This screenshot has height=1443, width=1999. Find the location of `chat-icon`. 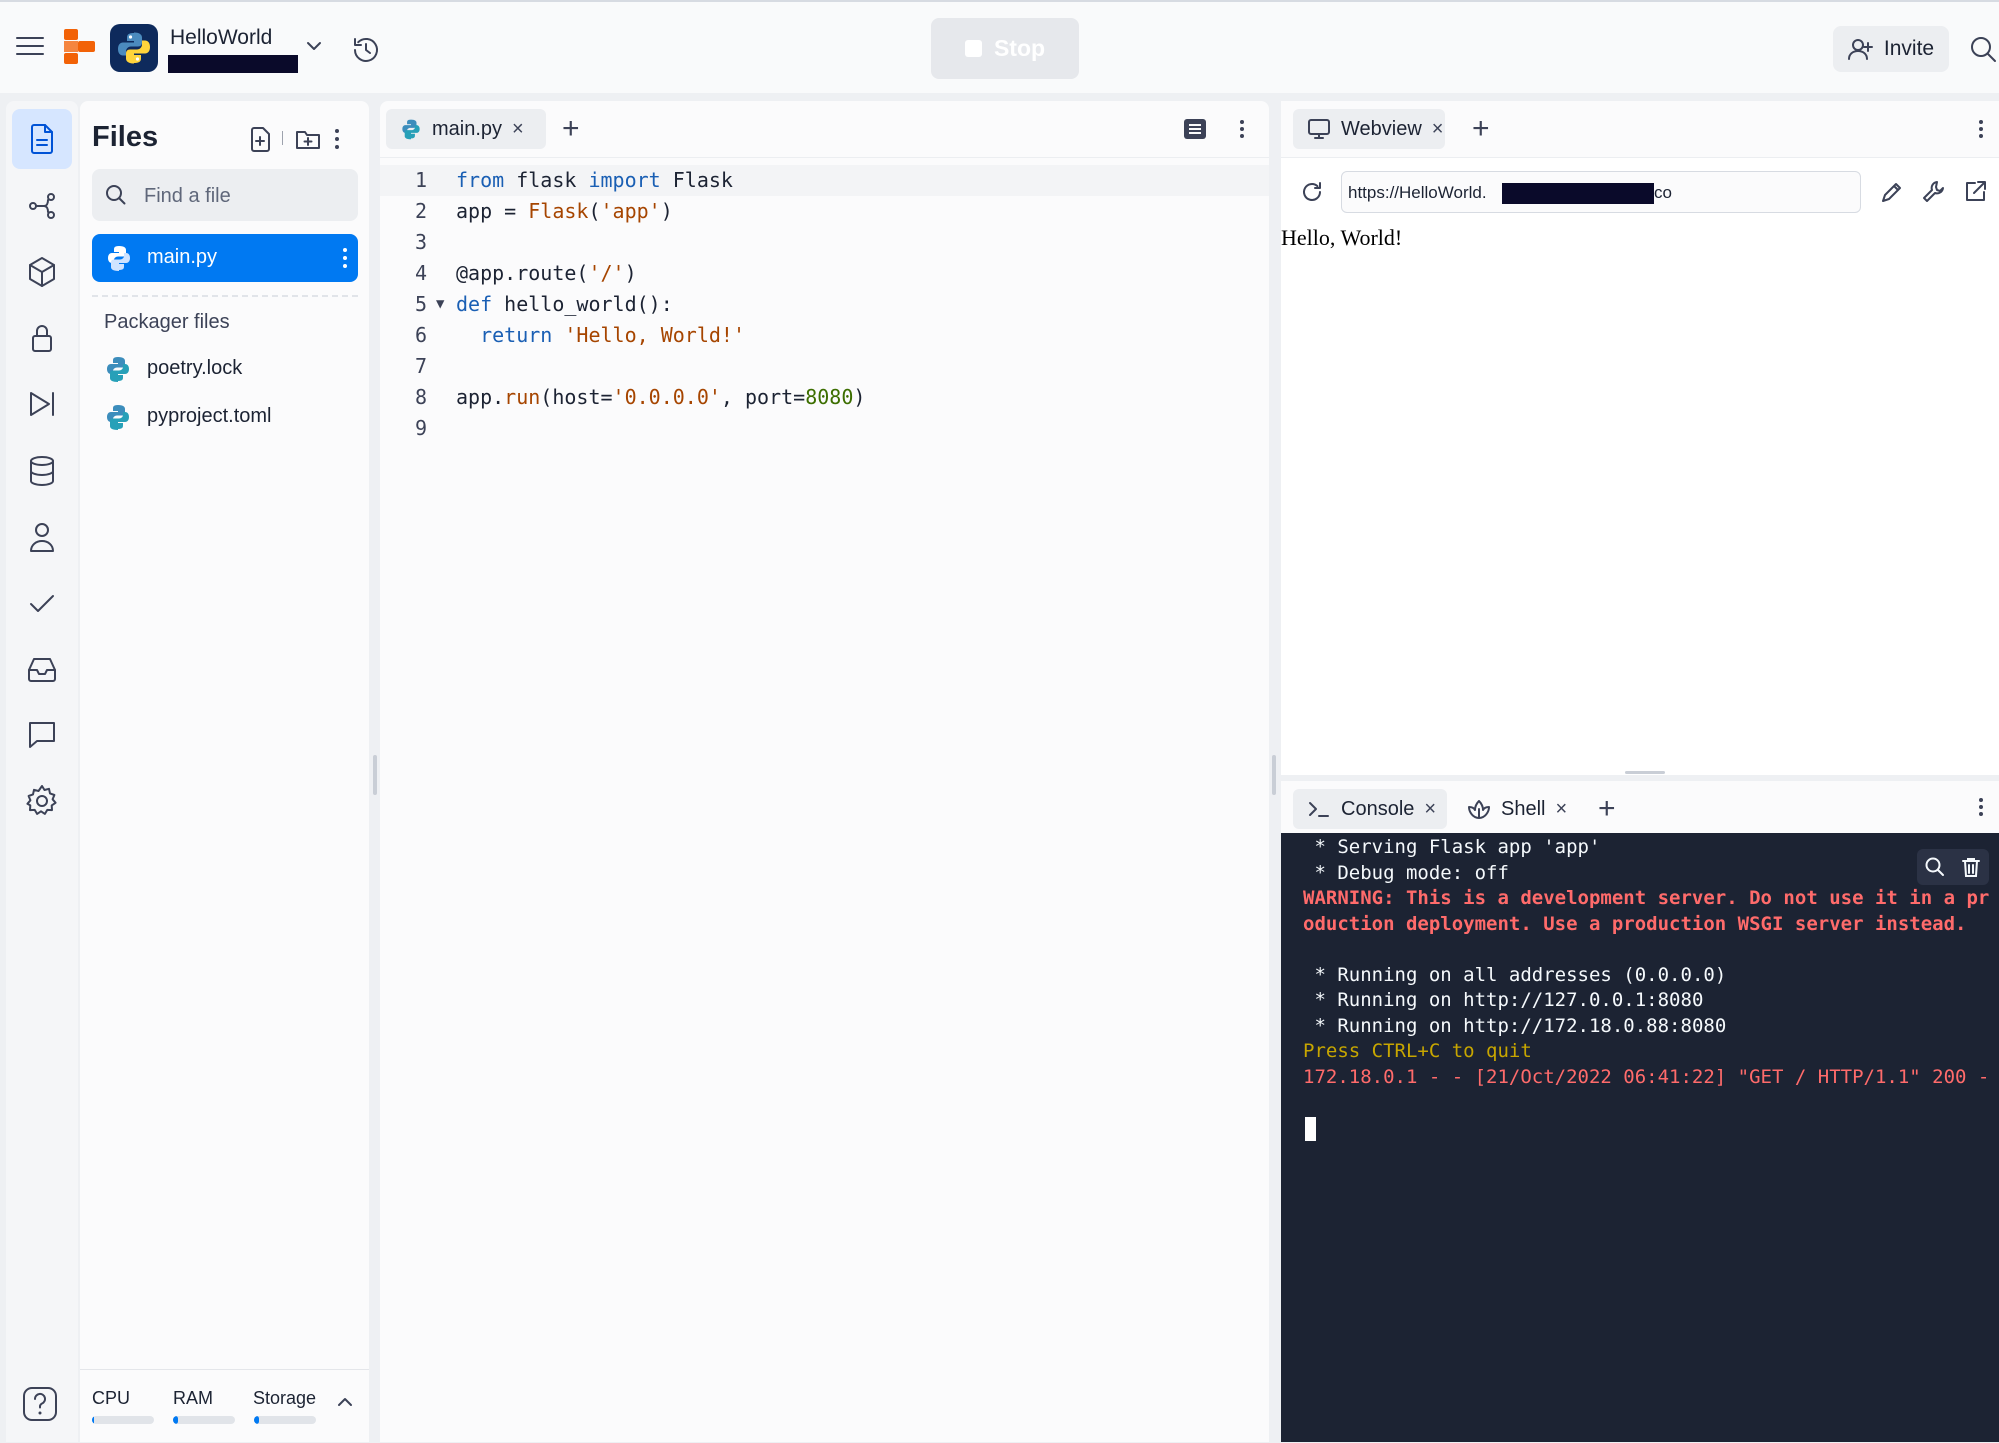

chat-icon is located at coordinates (42, 735).